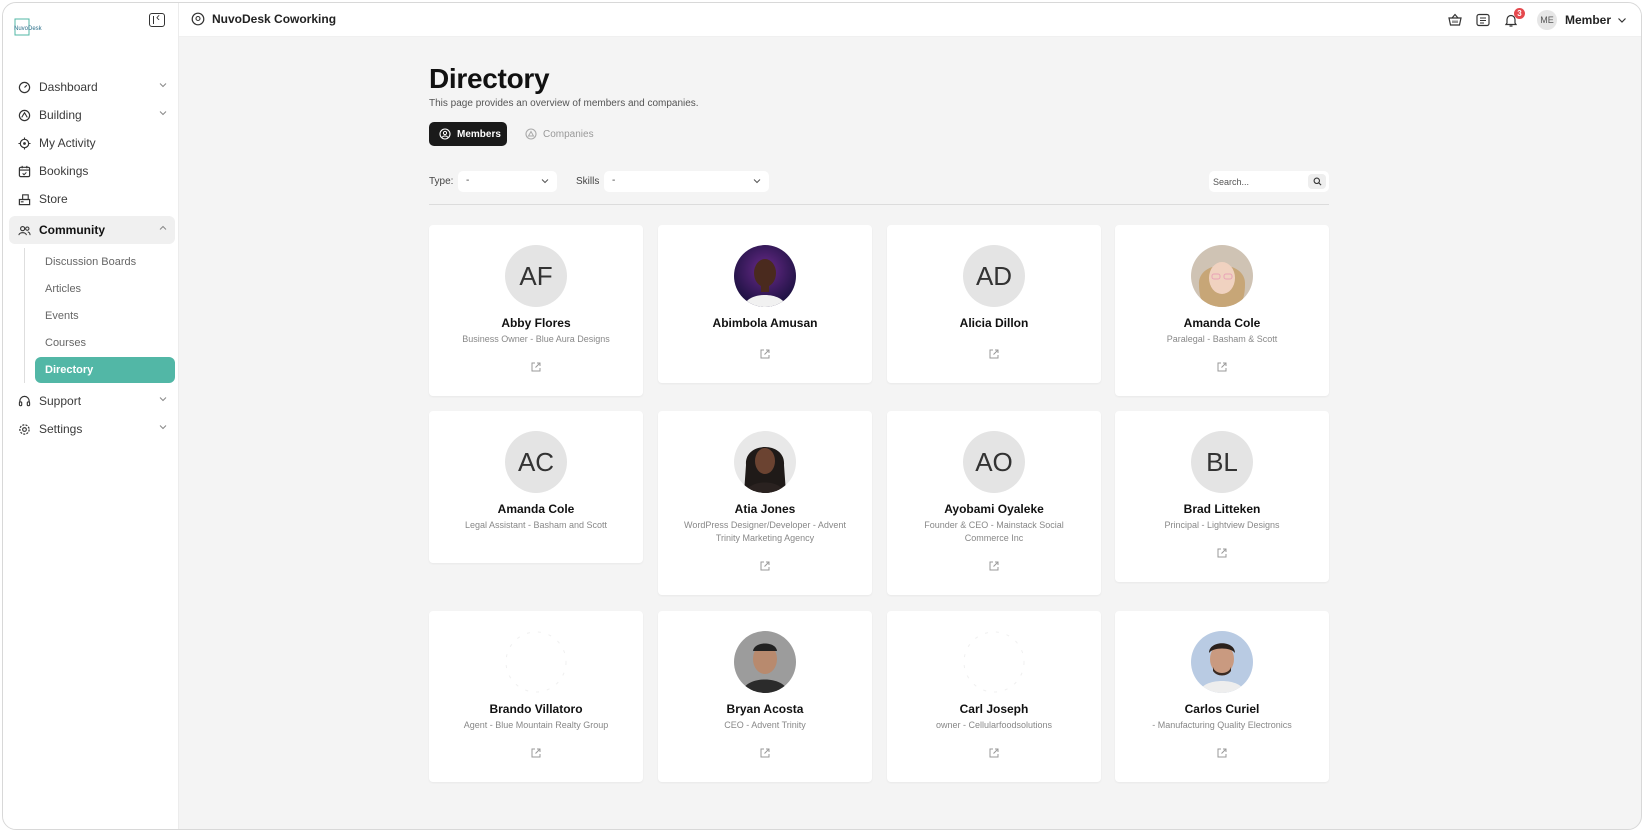 This screenshot has width=1646, height=834. Describe the element at coordinates (1222, 310) in the screenshot. I see `member-card: Amanda Cole Paralegal - Basham & Scott` at that location.